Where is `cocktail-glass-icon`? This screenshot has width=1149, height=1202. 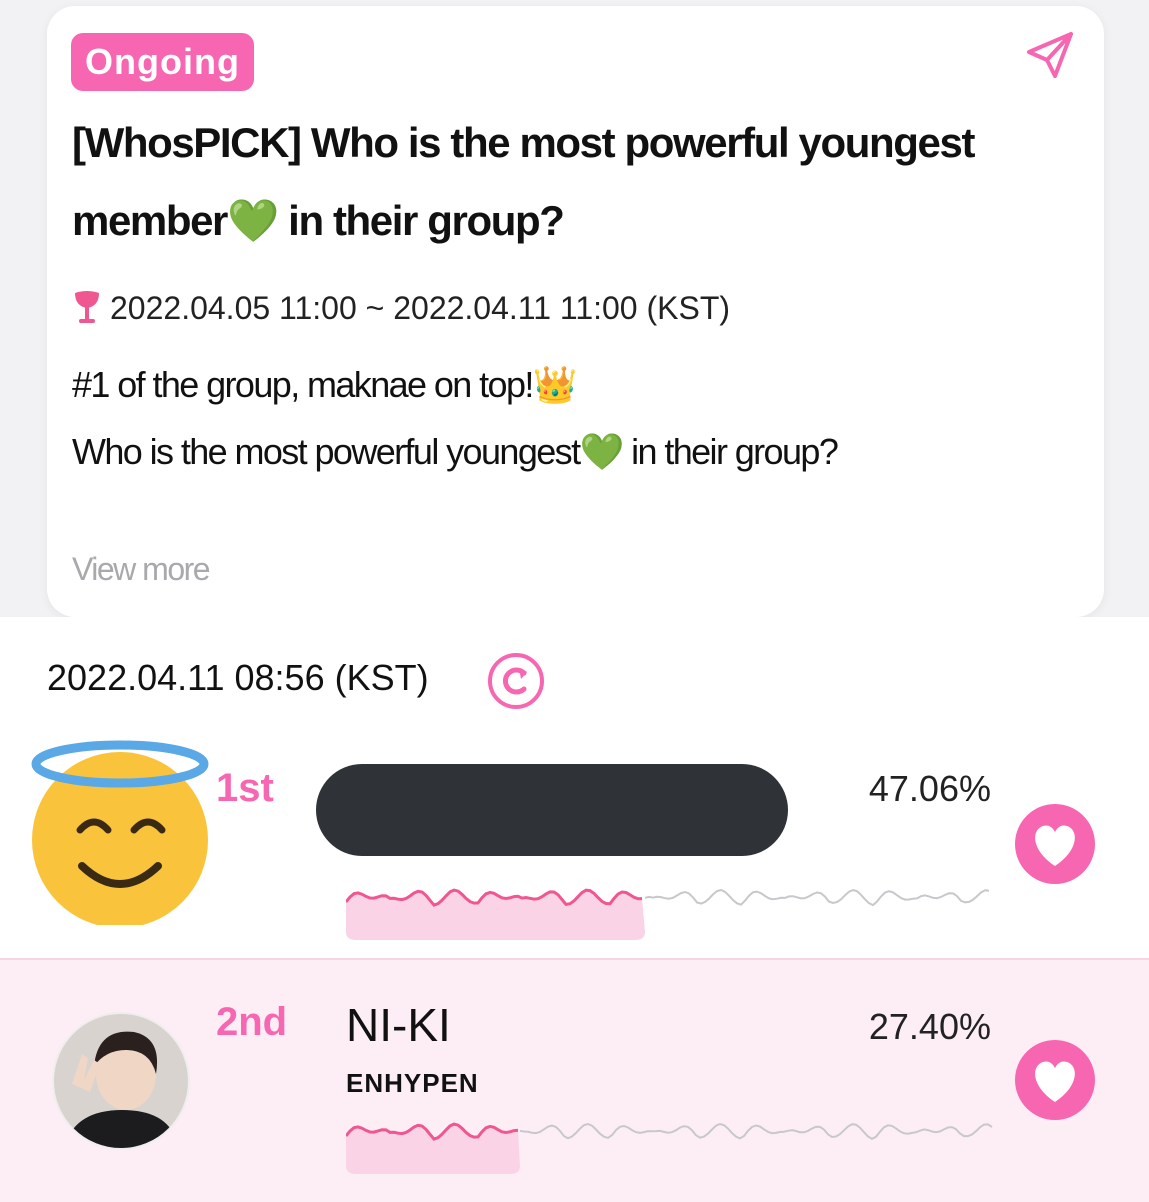 cocktail-glass-icon is located at coordinates (87, 307).